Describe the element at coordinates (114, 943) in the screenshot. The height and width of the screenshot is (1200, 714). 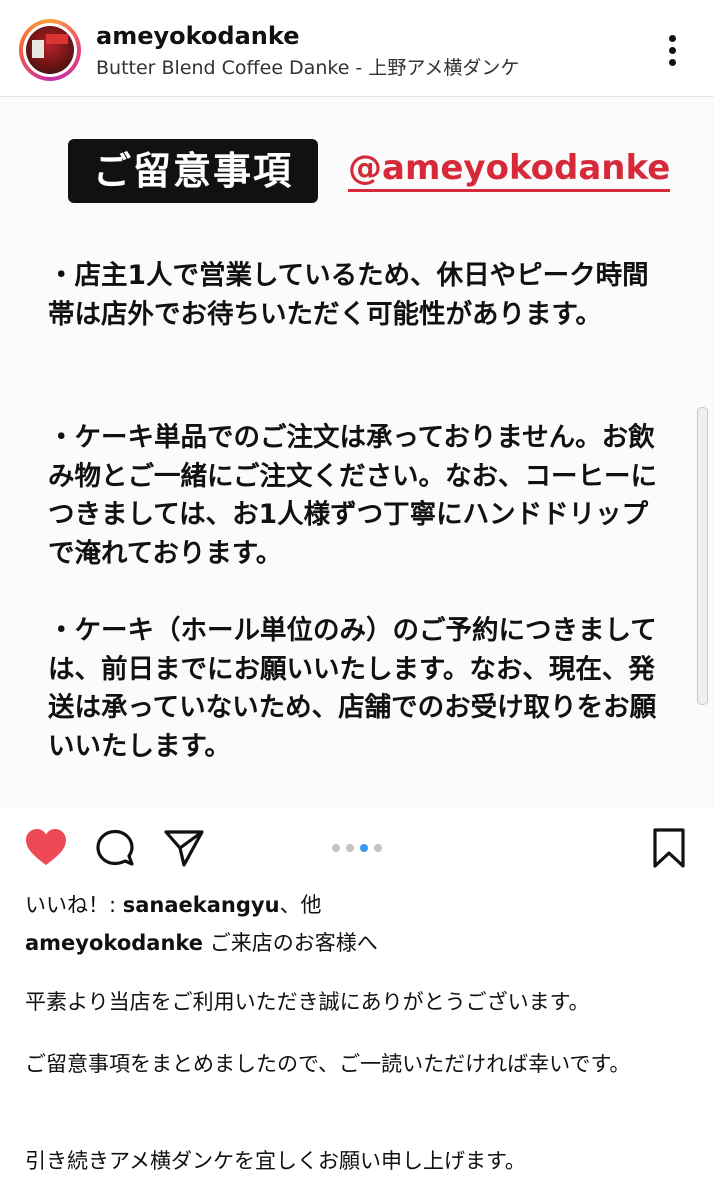
I see `caption-username: ameyokodanke` at that location.